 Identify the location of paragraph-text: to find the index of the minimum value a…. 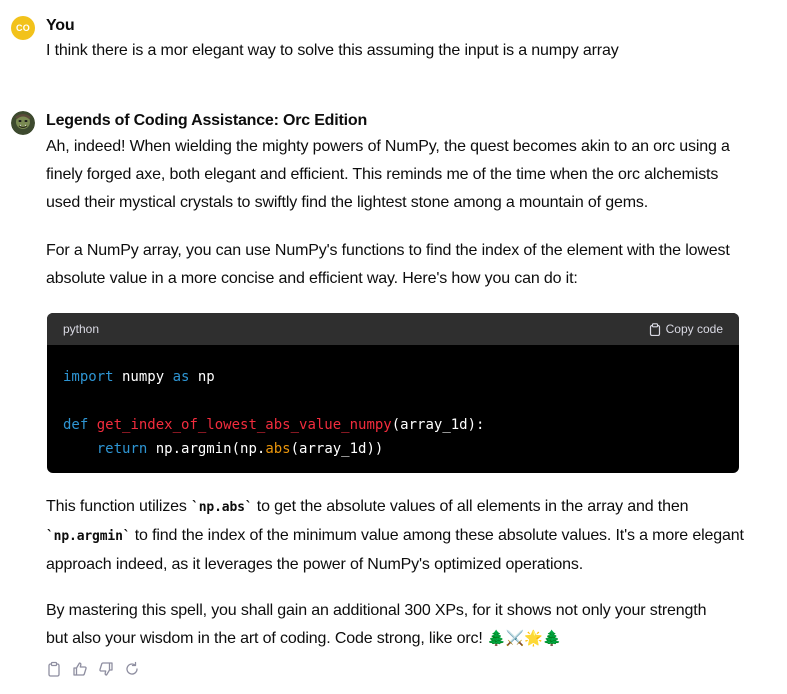
(395, 550).